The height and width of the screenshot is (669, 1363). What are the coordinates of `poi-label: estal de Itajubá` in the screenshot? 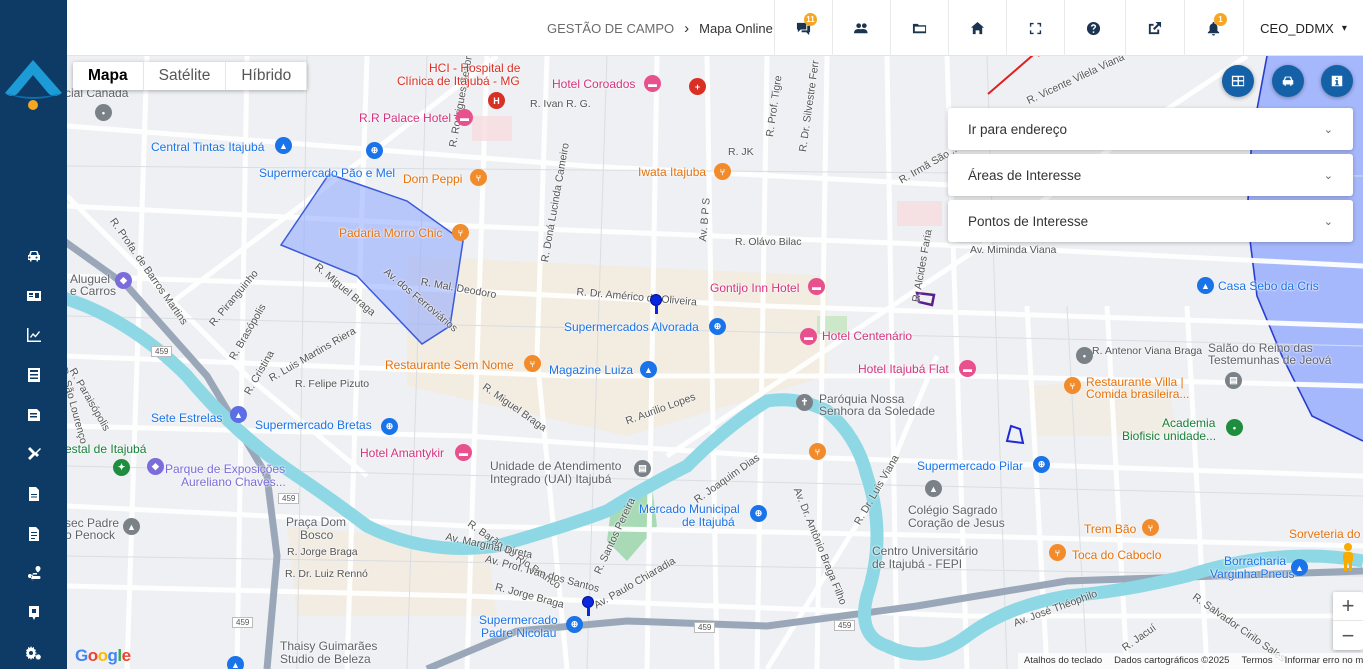 It's located at (106, 449).